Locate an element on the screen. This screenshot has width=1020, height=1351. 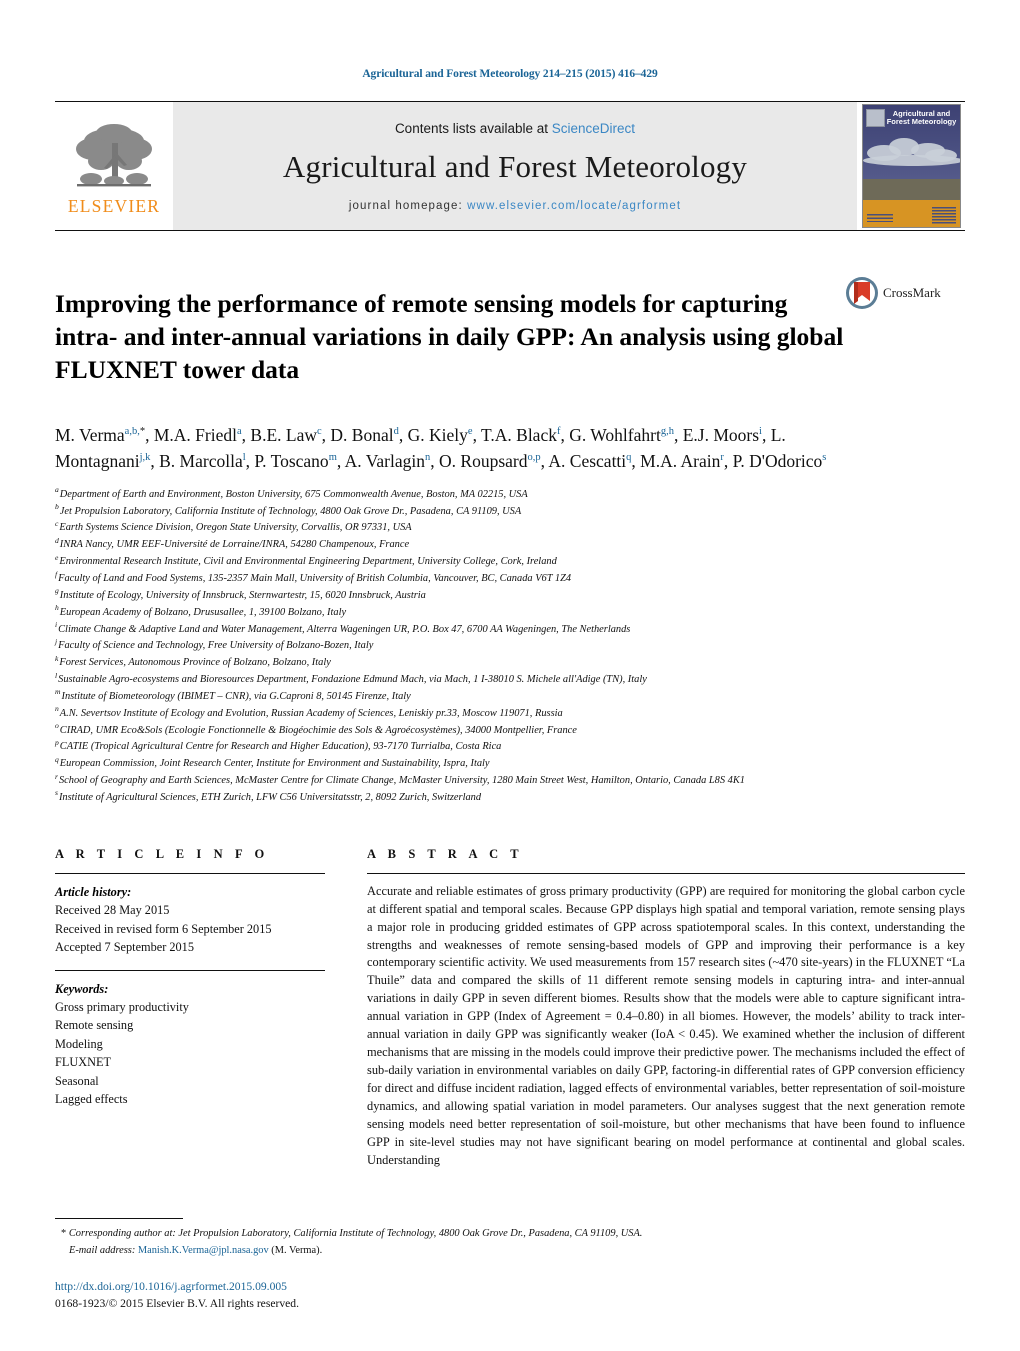
crossmark-icon is located at coordinates (862, 293).